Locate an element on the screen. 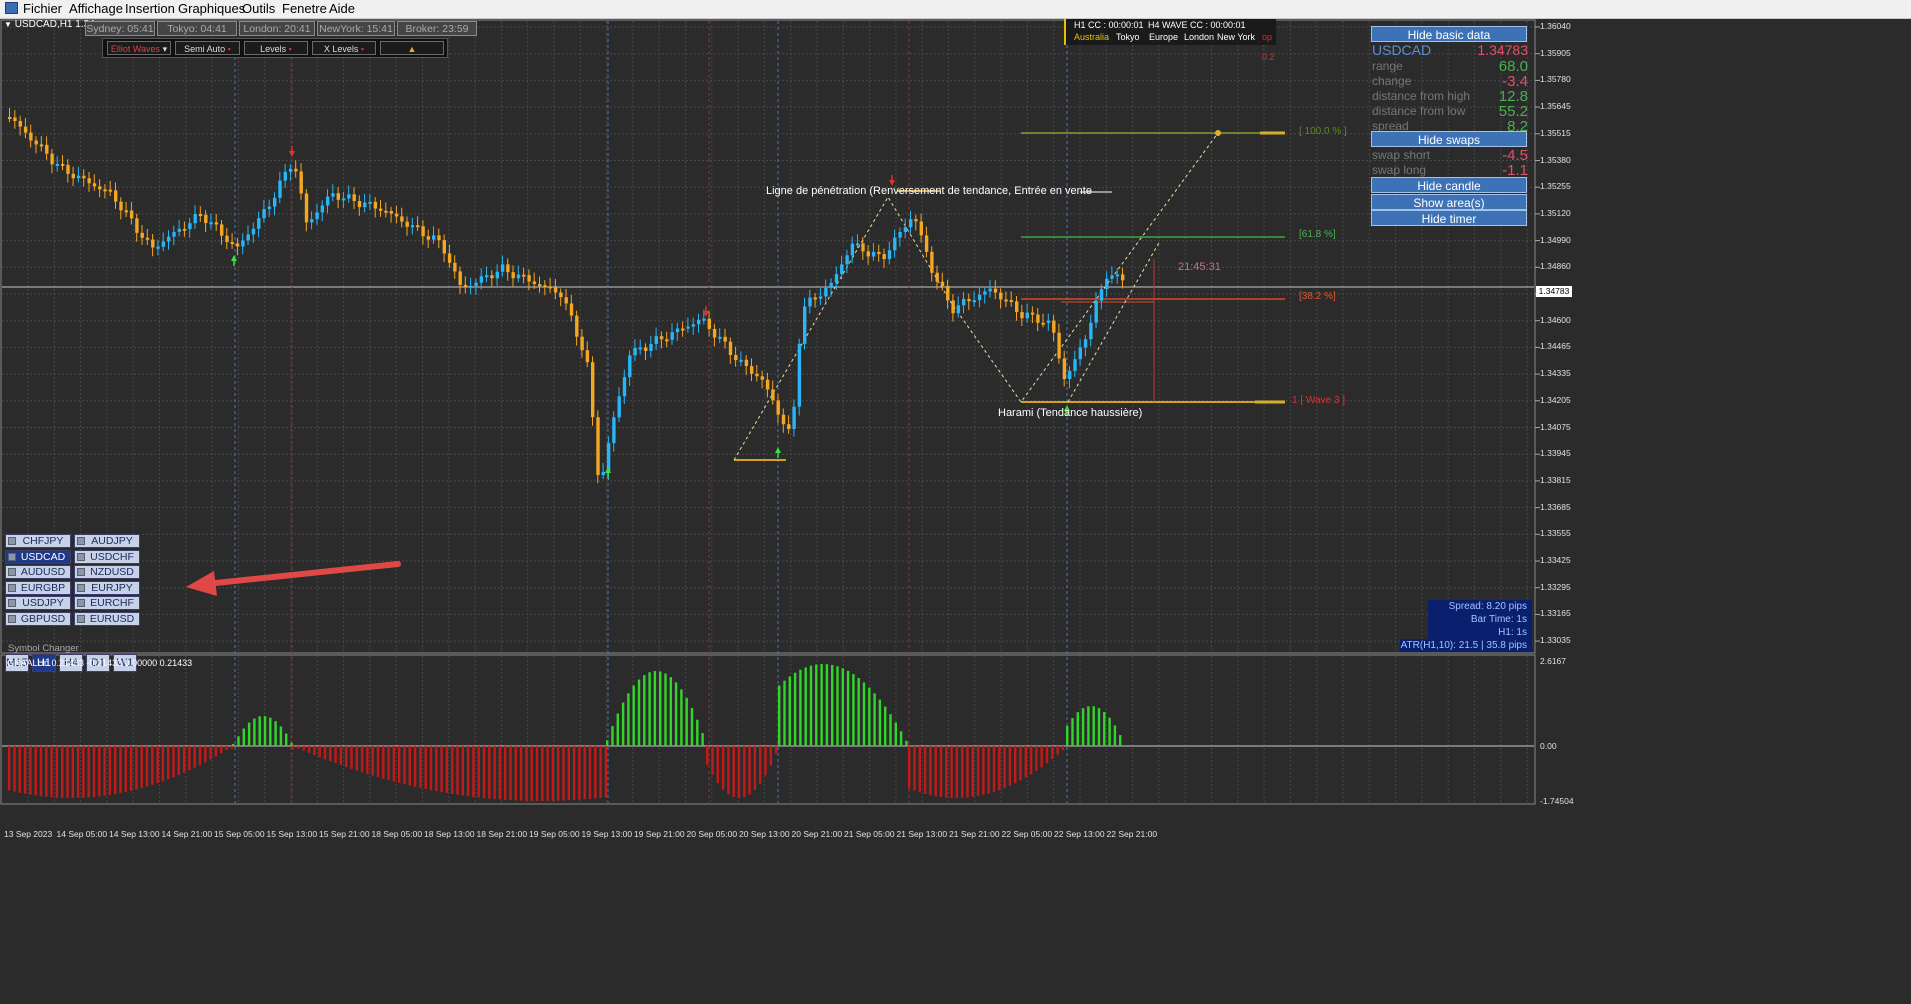 The image size is (1911, 1004). symbol-label: EURJPY is located at coordinates (112, 587).